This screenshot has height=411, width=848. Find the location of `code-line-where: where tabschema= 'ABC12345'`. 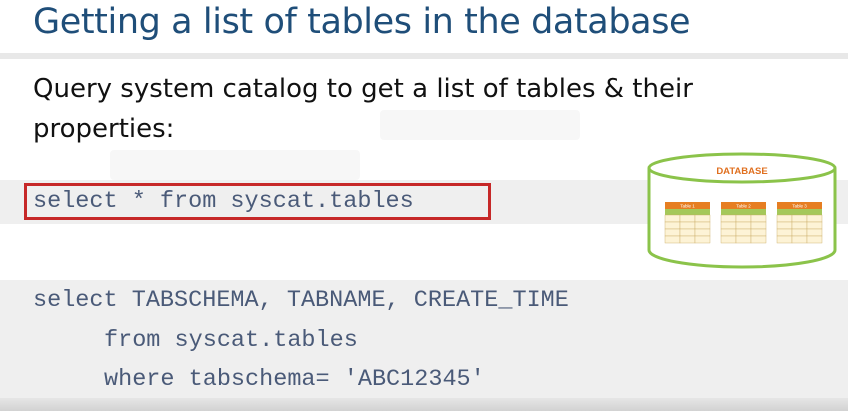

code-line-where: where tabschema= 'ABC12345' is located at coordinates (294, 379).